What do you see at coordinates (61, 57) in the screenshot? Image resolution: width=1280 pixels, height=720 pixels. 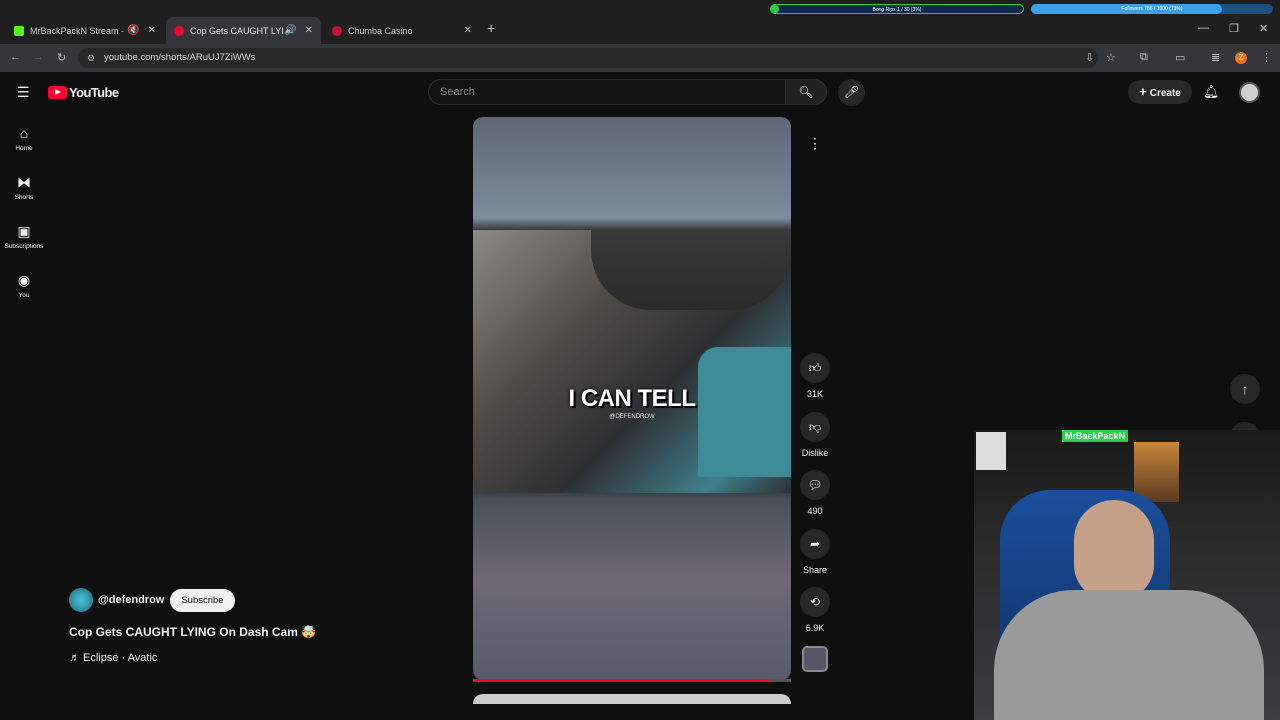 I see `reload-icon: ↻` at bounding box center [61, 57].